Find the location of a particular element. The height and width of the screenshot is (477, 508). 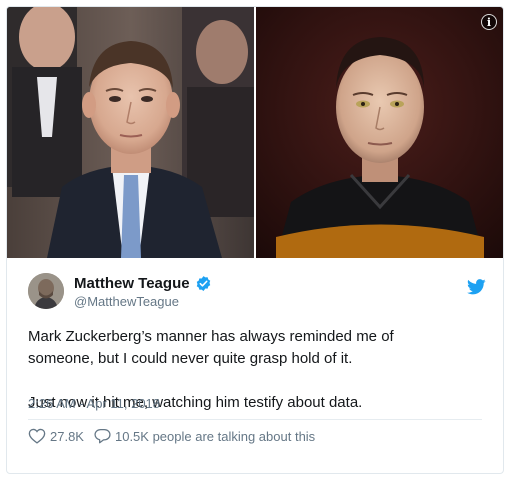

heart-icon is located at coordinates (37, 436).